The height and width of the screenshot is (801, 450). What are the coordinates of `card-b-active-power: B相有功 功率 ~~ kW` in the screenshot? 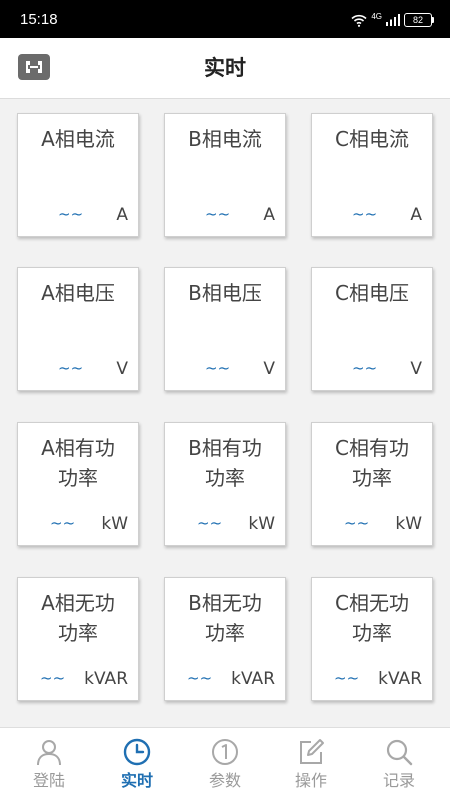 It's located at (225, 484).